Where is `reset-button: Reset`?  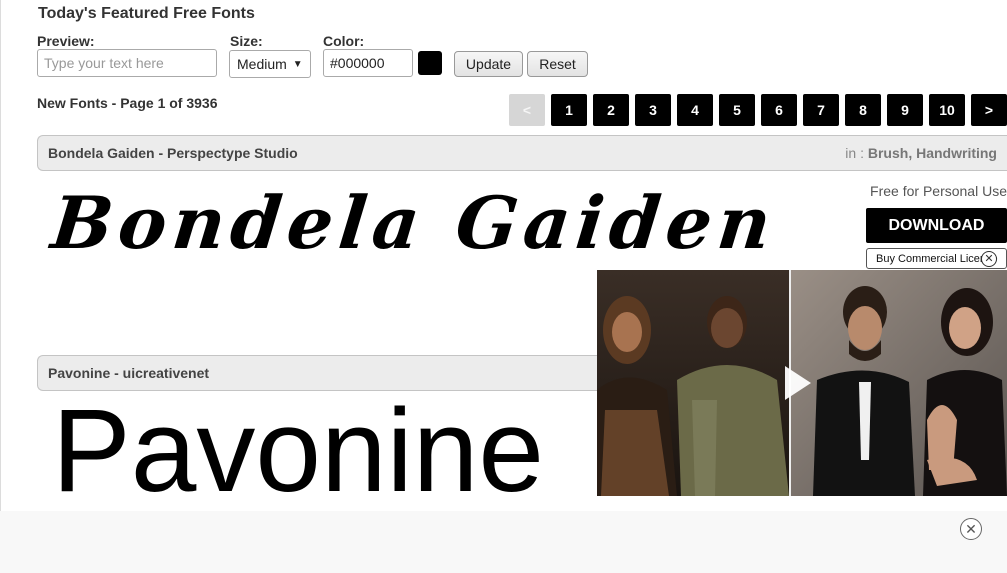
reset-button: Reset is located at coordinates (557, 64).